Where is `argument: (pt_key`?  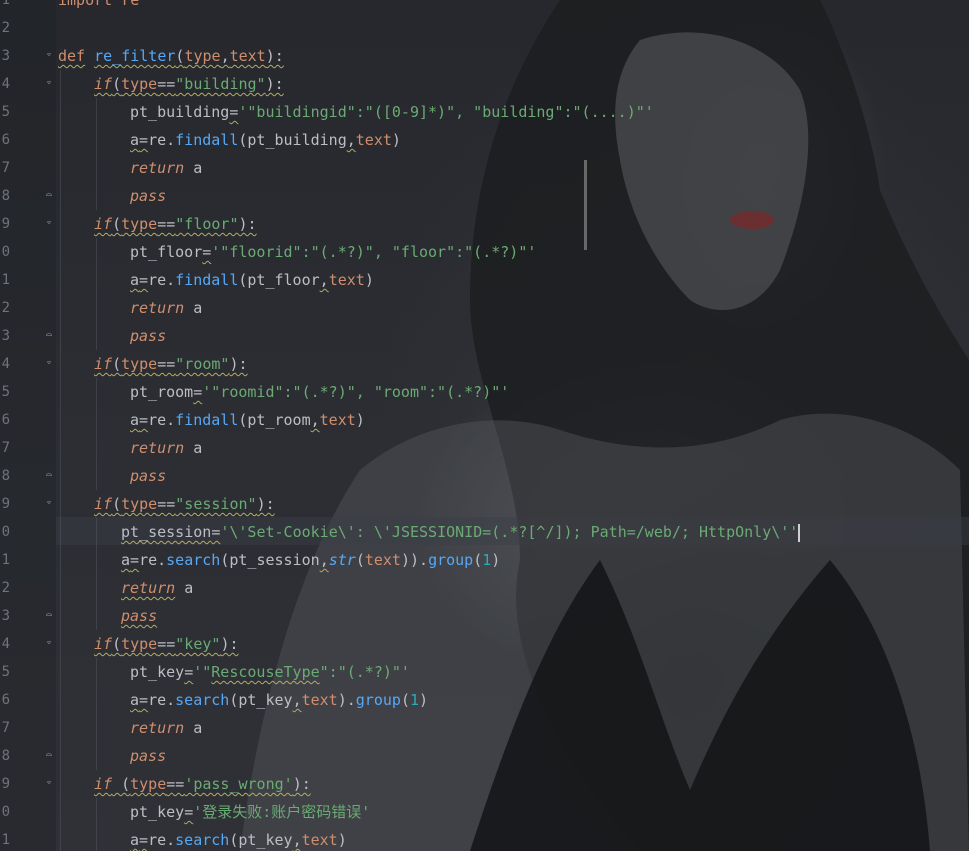
argument: (pt_key is located at coordinates (261, 700).